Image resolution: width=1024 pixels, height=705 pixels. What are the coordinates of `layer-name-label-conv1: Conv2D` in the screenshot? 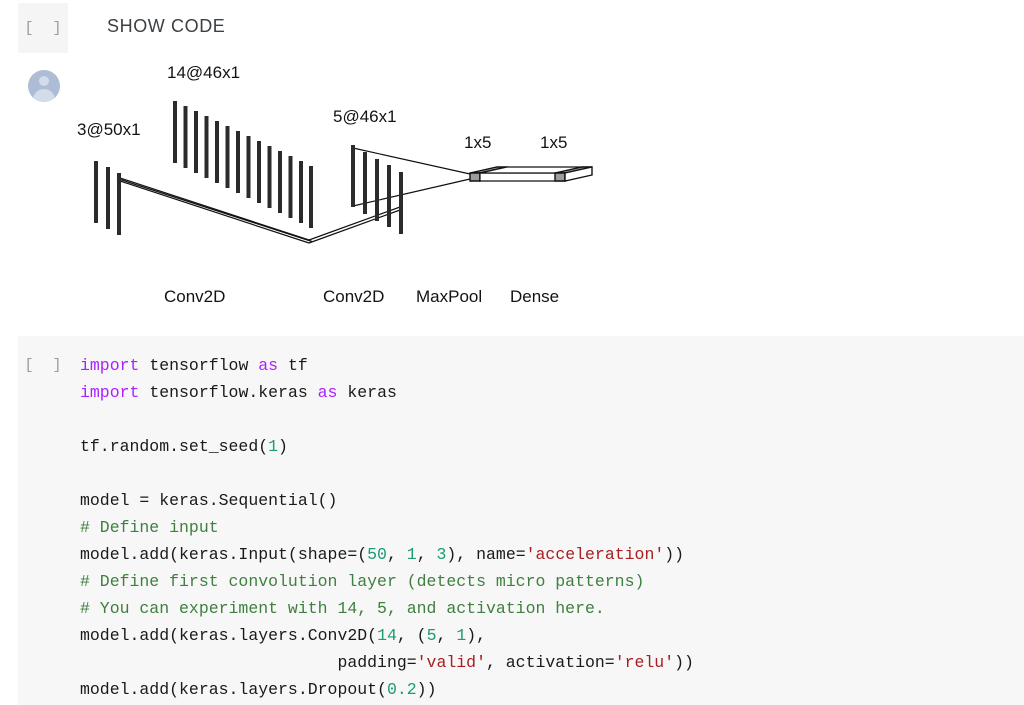 It's located at (195, 296).